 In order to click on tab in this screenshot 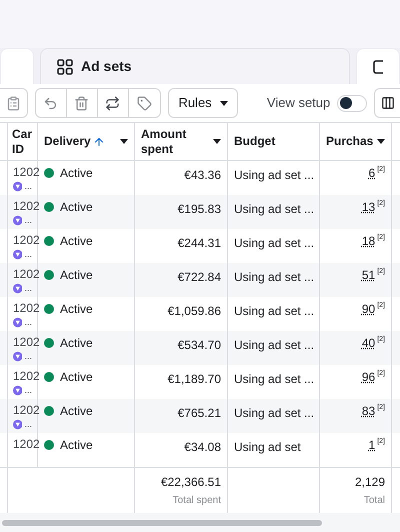, I will do `click(378, 66)`.